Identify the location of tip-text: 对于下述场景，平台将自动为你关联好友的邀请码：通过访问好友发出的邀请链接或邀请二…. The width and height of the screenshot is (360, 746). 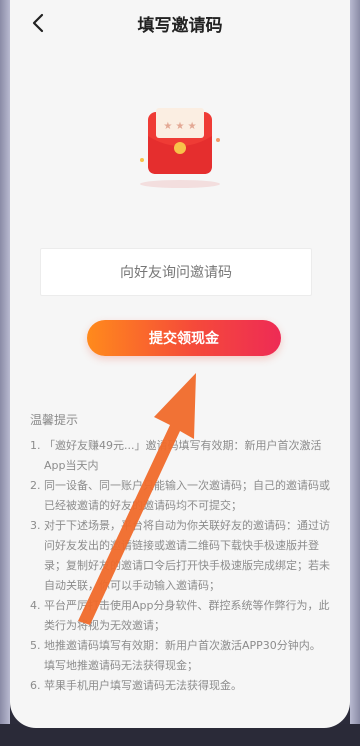
(187, 555).